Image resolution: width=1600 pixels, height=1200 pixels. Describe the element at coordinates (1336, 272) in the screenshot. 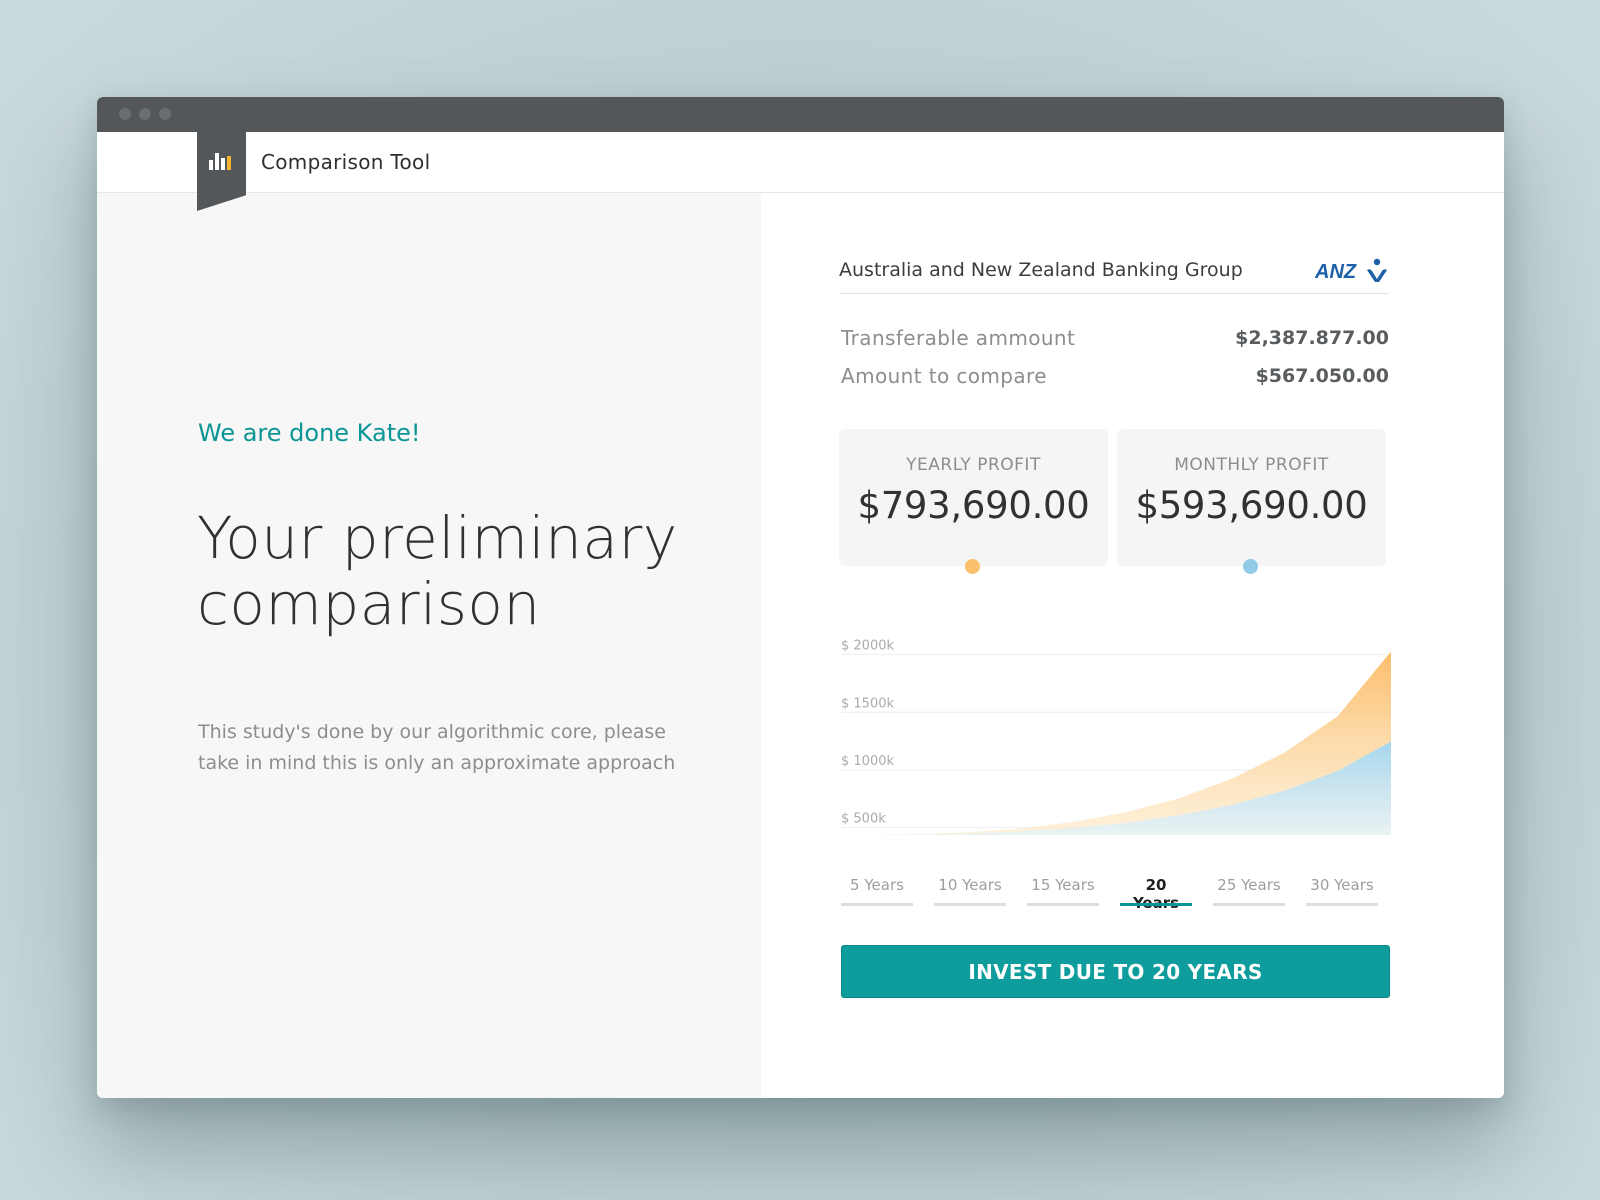

I see `anz-logo-text: ANZ` at that location.